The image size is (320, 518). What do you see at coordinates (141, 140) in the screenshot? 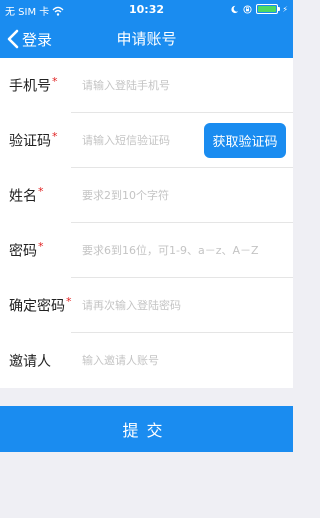
I see `code-input` at bounding box center [141, 140].